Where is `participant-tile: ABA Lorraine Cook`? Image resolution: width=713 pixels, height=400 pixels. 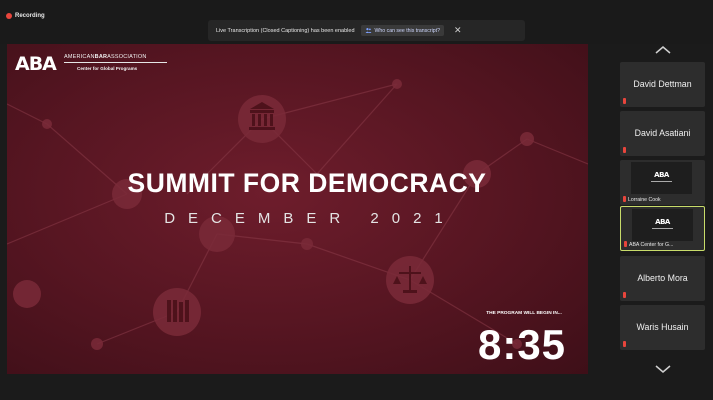
participant-tile: ABA Lorraine Cook is located at coordinates (662, 182).